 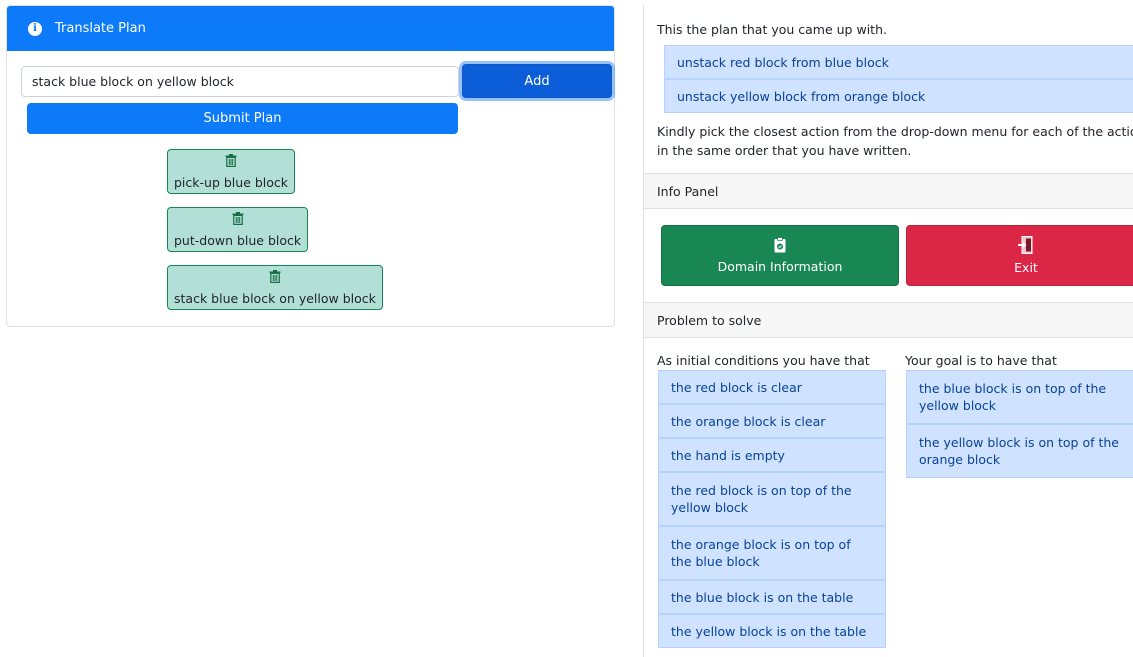 What do you see at coordinates (537, 81) in the screenshot?
I see `add-button: Add` at bounding box center [537, 81].